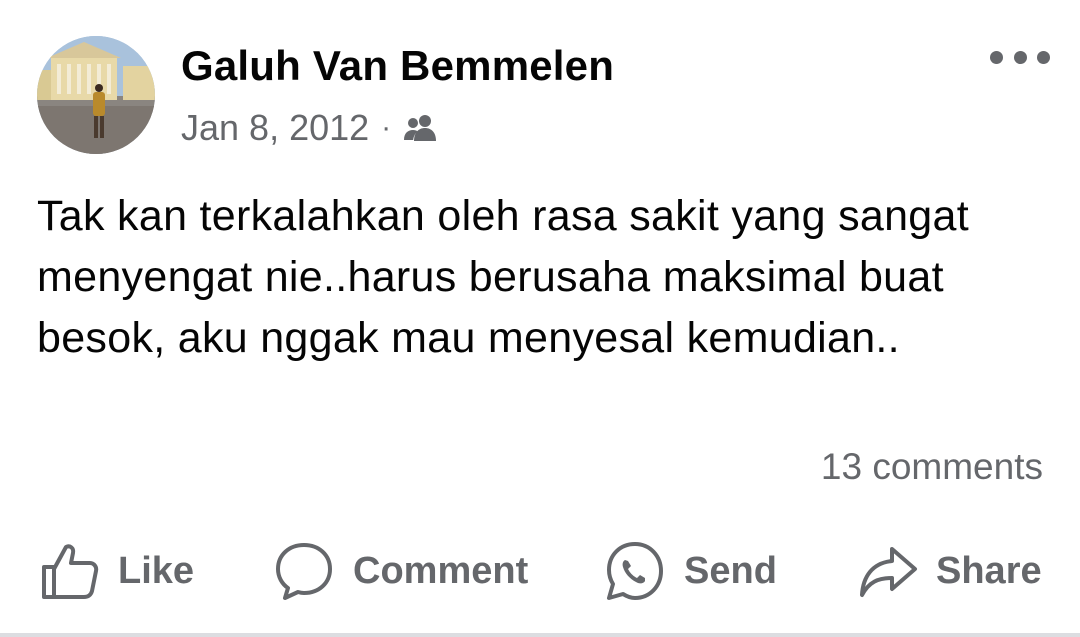  What do you see at coordinates (397, 66) in the screenshot?
I see `author-name: Galuh Van Bemmelen` at bounding box center [397, 66].